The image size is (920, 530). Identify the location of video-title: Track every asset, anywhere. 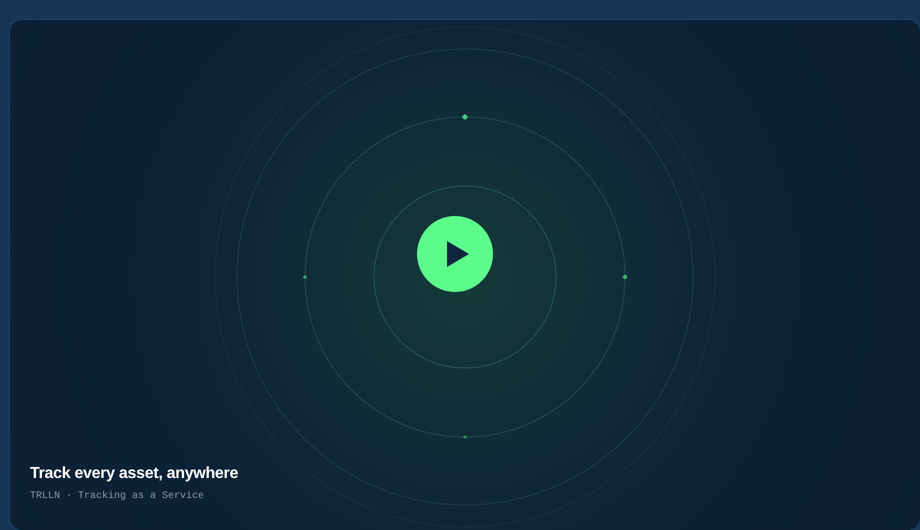
(135, 474).